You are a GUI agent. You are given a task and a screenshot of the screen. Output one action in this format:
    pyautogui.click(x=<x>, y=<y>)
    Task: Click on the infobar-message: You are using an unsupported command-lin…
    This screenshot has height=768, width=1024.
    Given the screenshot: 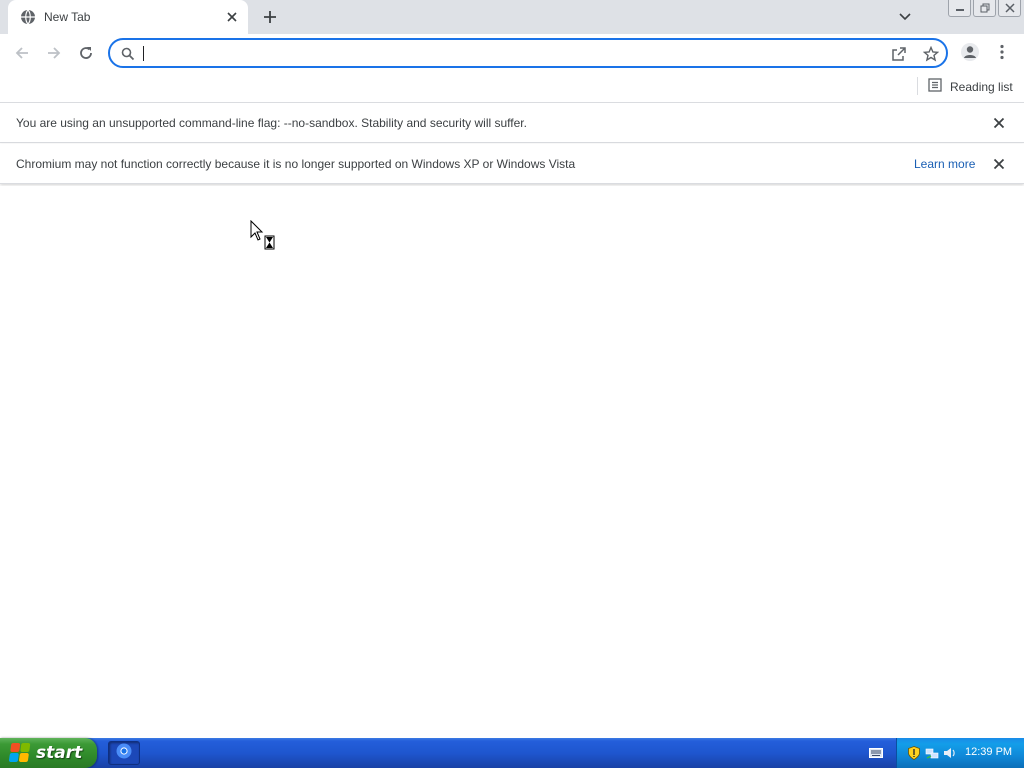 What is the action you would take?
    pyautogui.click(x=271, y=122)
    